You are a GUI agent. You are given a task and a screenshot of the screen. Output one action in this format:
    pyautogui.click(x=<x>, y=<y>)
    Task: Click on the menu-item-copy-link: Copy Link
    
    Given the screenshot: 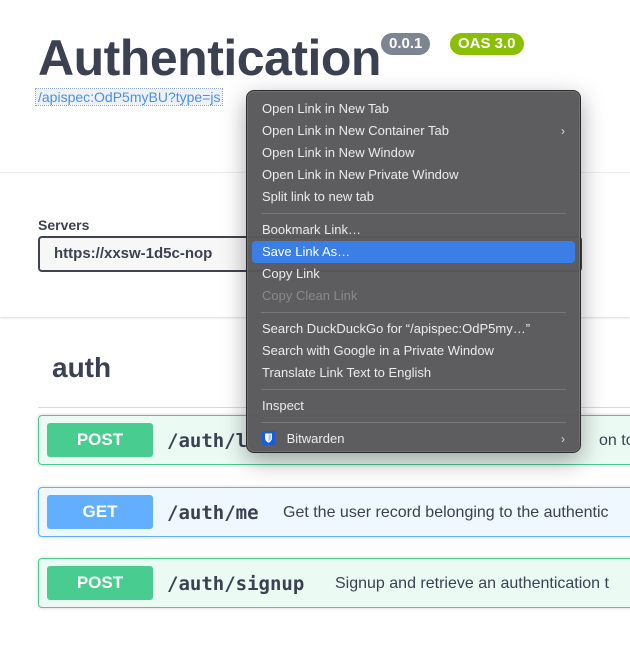 What is the action you would take?
    pyautogui.click(x=413, y=274)
    